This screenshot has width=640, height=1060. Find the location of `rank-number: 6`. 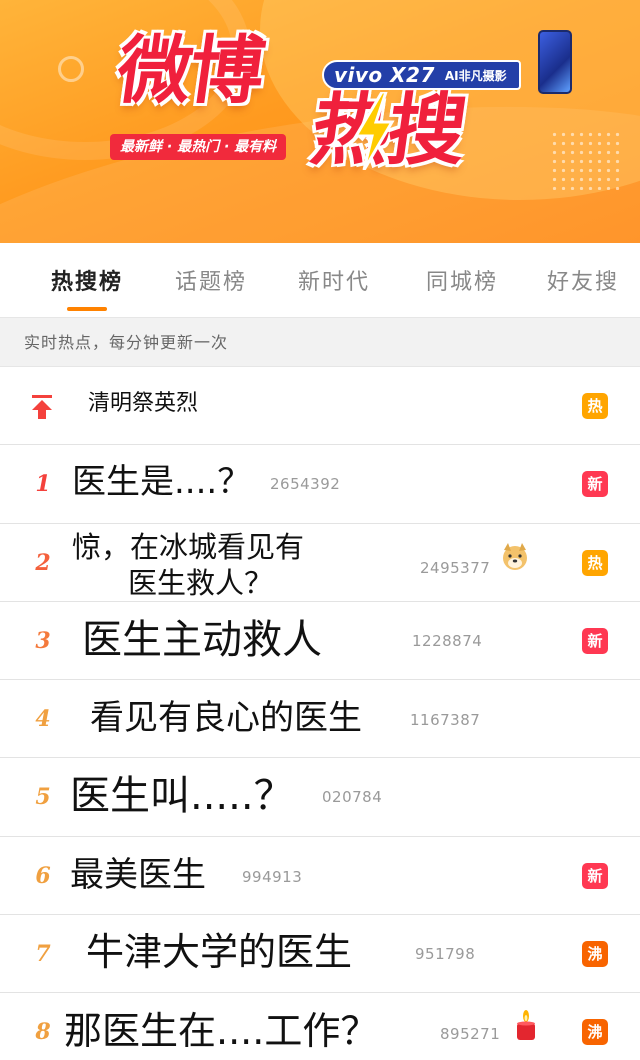

rank-number: 6 is located at coordinates (43, 875).